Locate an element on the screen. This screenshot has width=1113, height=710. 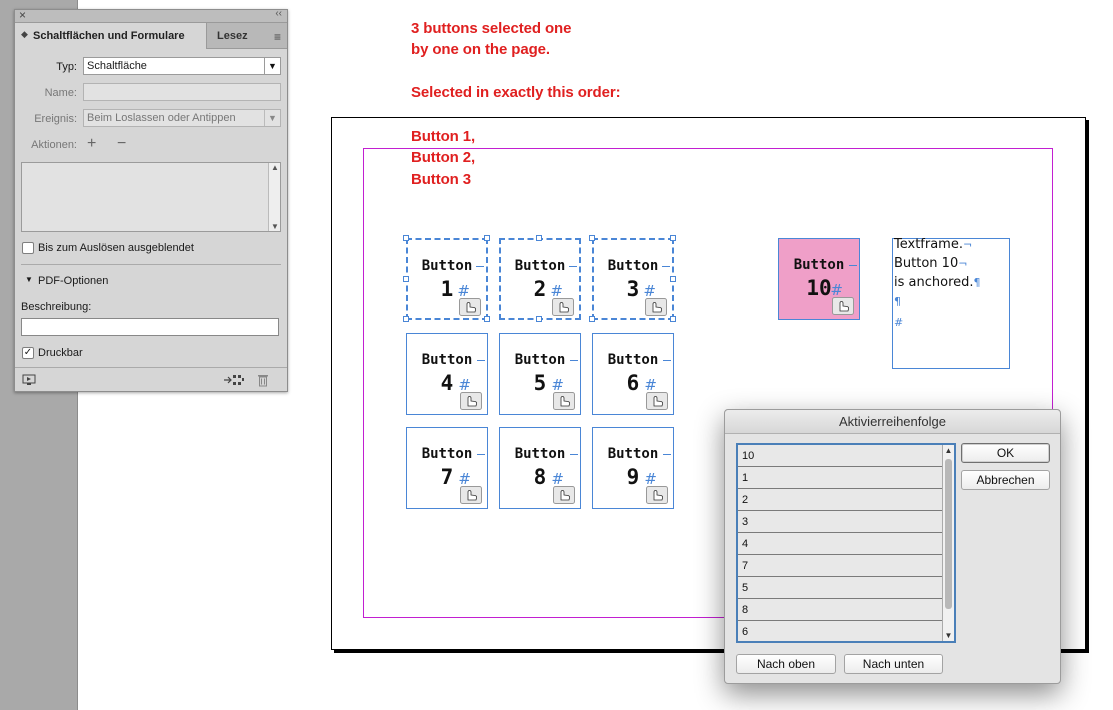
text-frame: Textframe.¬ Button 10¬ is anchored.¶ ¶ # is located at coordinates (951, 303).